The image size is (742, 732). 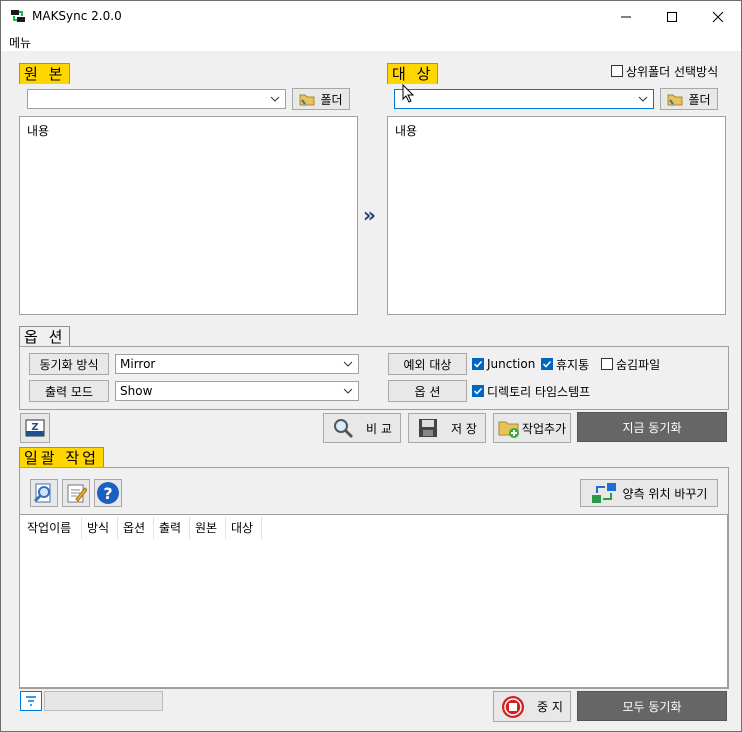 I want to click on exclude-label: 예외 대상, so click(x=427, y=364).